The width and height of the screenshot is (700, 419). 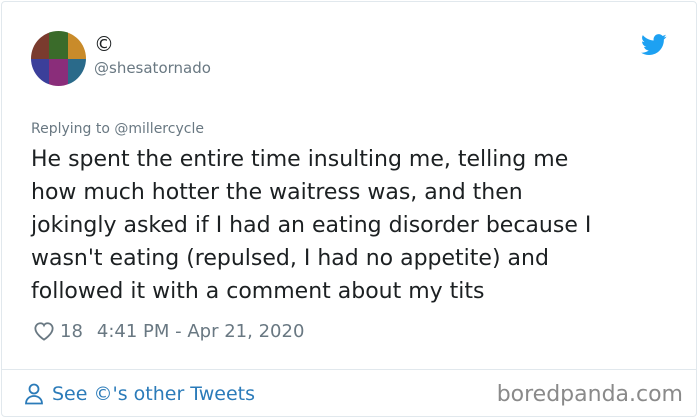 What do you see at coordinates (58, 58) in the screenshot?
I see `avatar` at bounding box center [58, 58].